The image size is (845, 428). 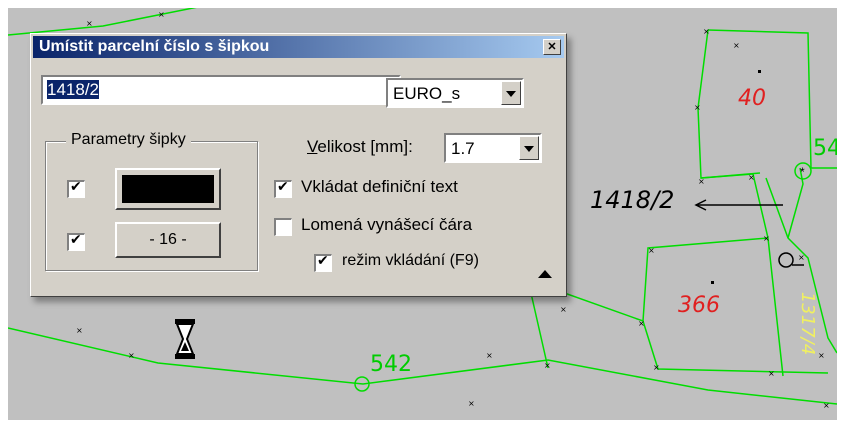 I want to click on arrow-color-swatch, so click(x=168, y=189).